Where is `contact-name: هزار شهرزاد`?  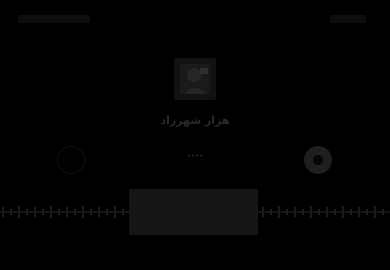 contact-name: هزار شهرزاد is located at coordinates (195, 120).